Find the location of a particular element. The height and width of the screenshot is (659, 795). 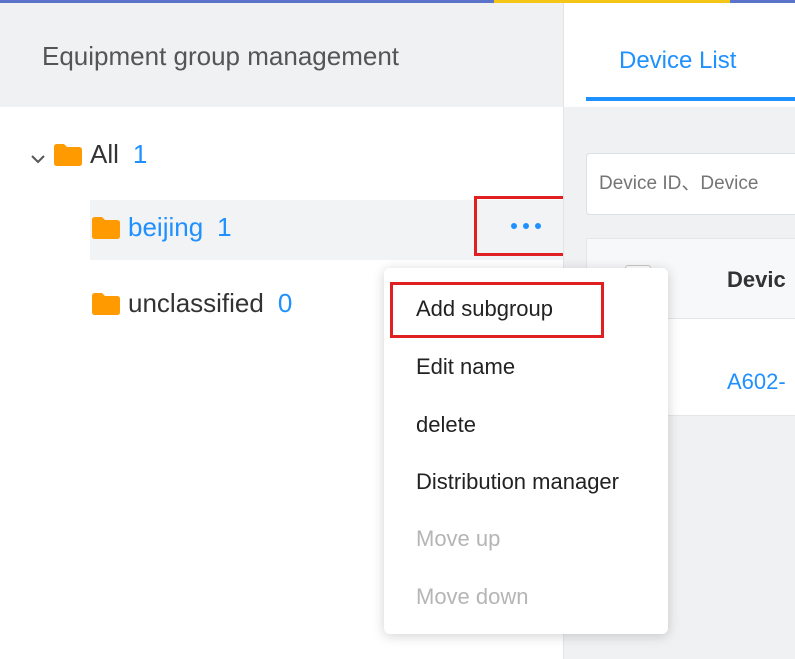

panel-title: Equipment group management is located at coordinates (221, 56).